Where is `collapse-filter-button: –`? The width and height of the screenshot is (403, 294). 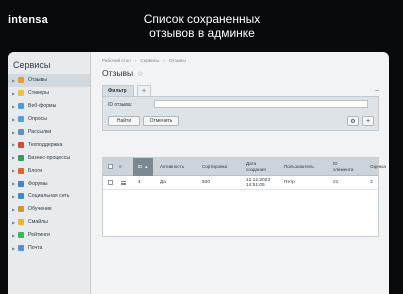
collapse-filter-button: – is located at coordinates (377, 90).